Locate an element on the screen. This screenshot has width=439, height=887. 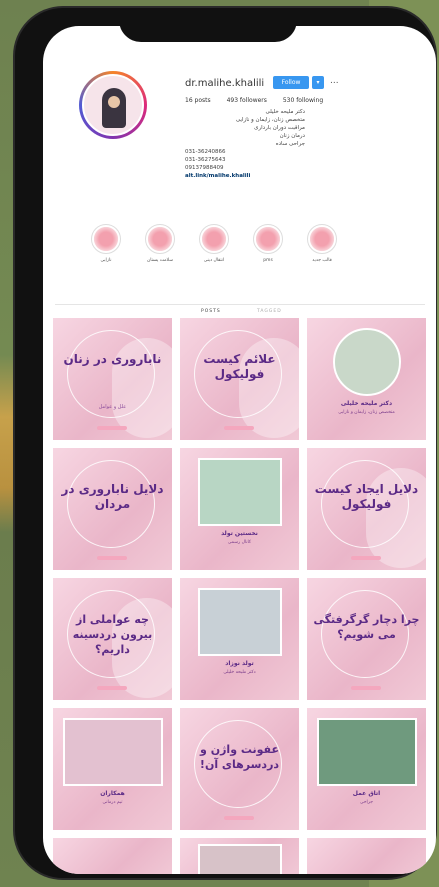
post-photo is located at coordinates (240, 859).